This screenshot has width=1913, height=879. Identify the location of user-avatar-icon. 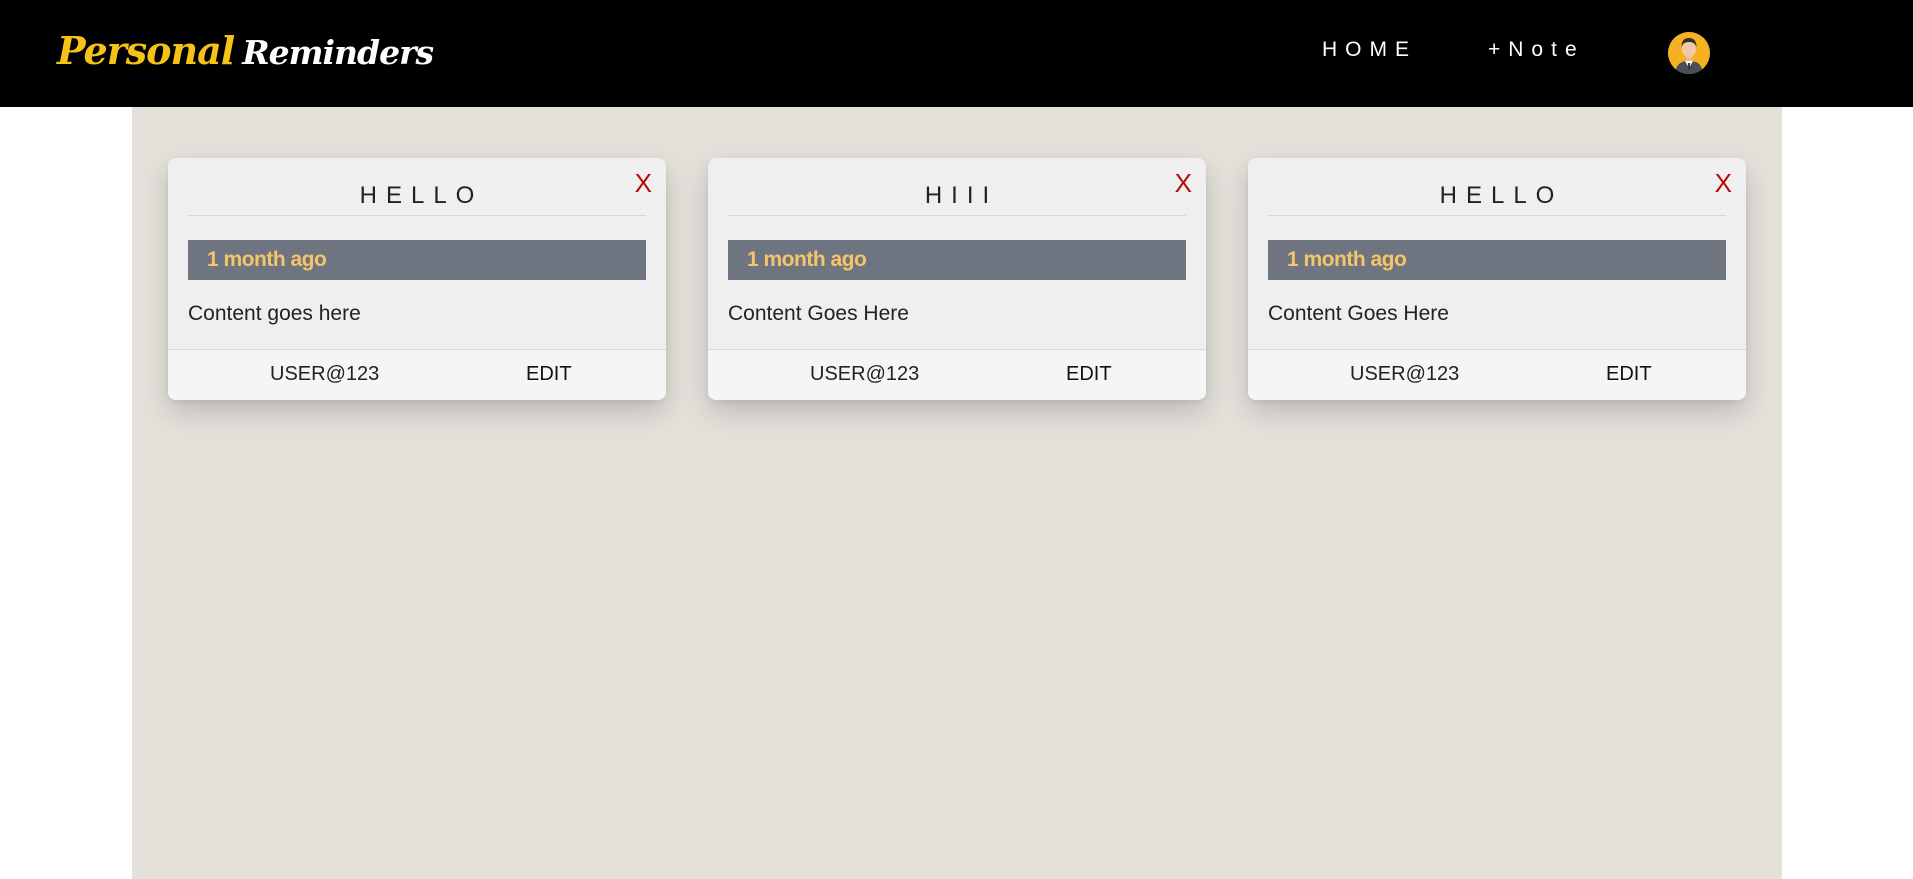
(1689, 53).